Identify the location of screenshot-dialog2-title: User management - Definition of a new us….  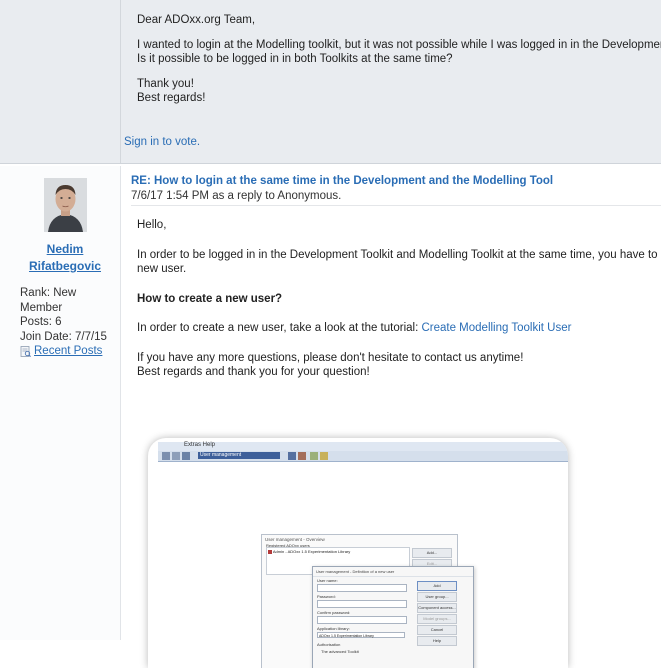
(393, 572).